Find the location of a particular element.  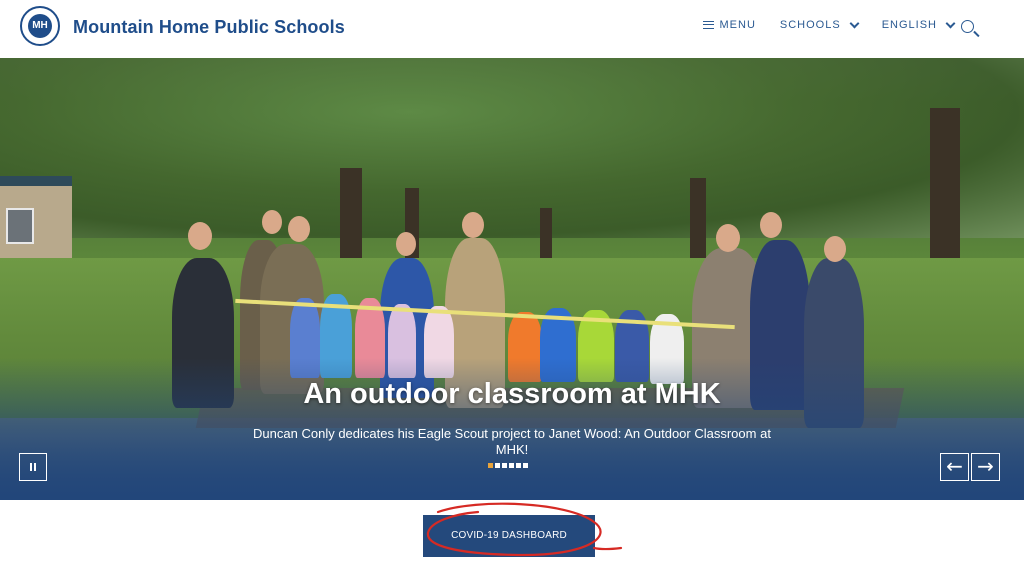

arrow-right-icon: → is located at coordinates (985, 466).